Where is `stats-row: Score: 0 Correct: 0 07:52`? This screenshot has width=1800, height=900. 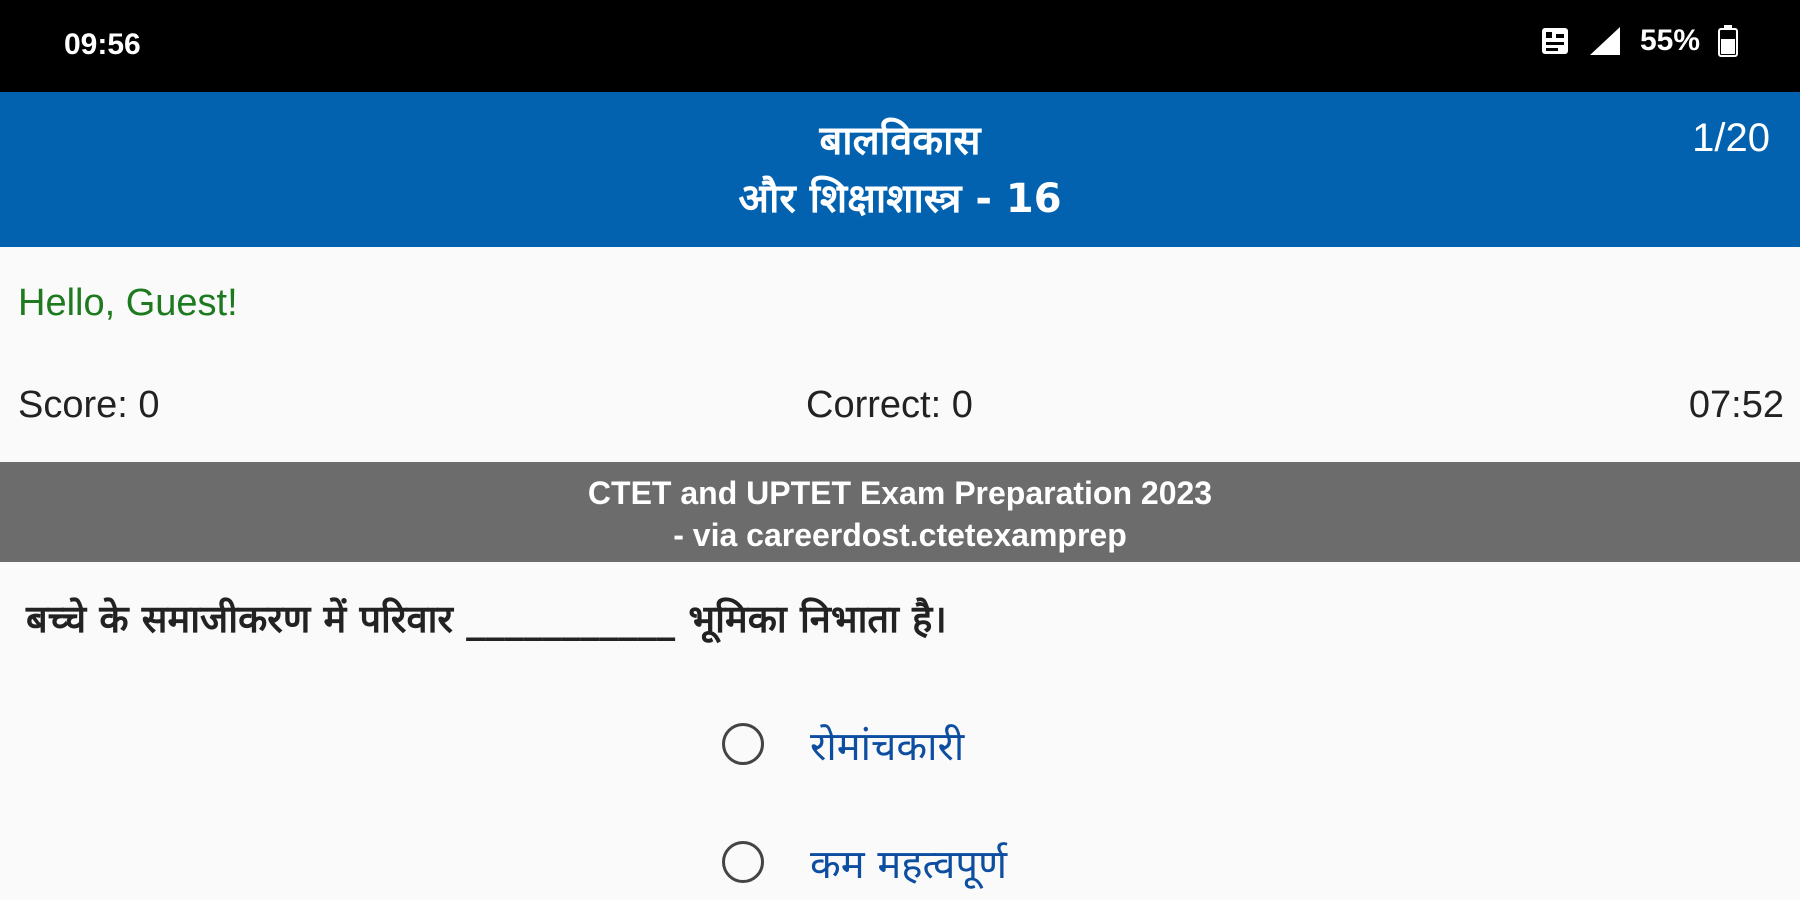
stats-row: Score: 0 Correct: 0 07:52 is located at coordinates (901, 410).